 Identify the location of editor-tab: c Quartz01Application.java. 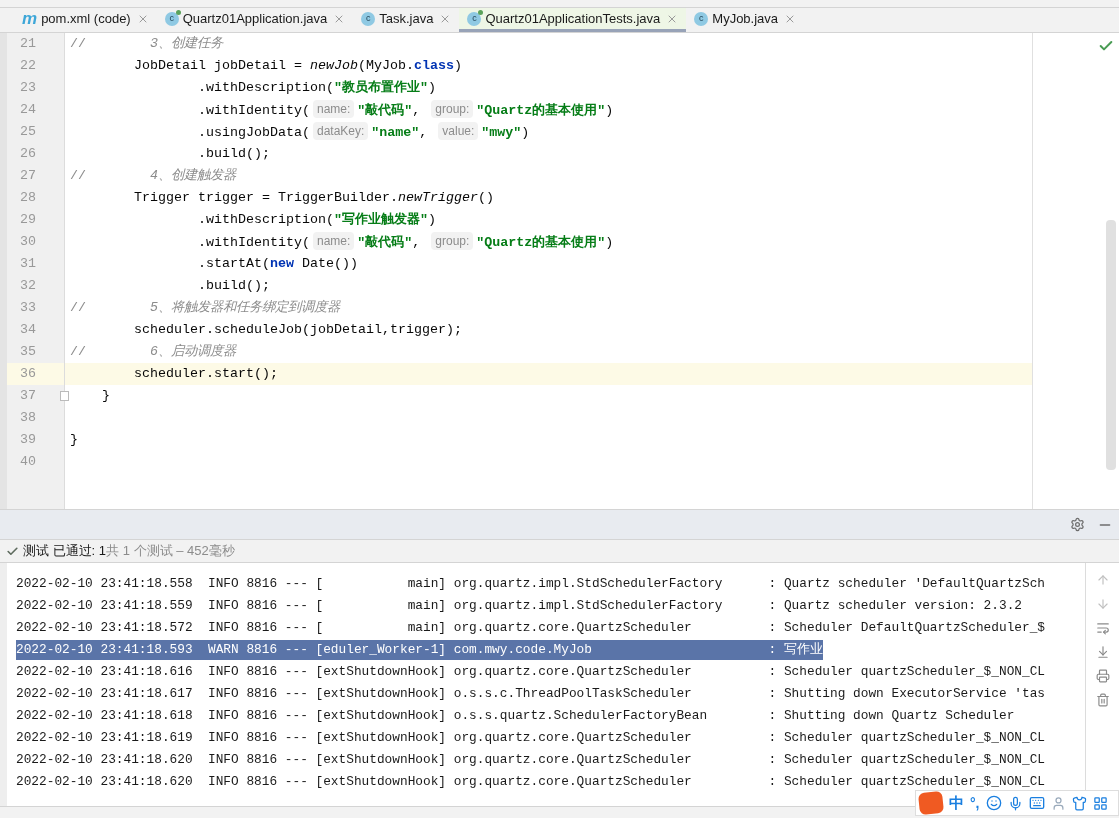
(255, 20).